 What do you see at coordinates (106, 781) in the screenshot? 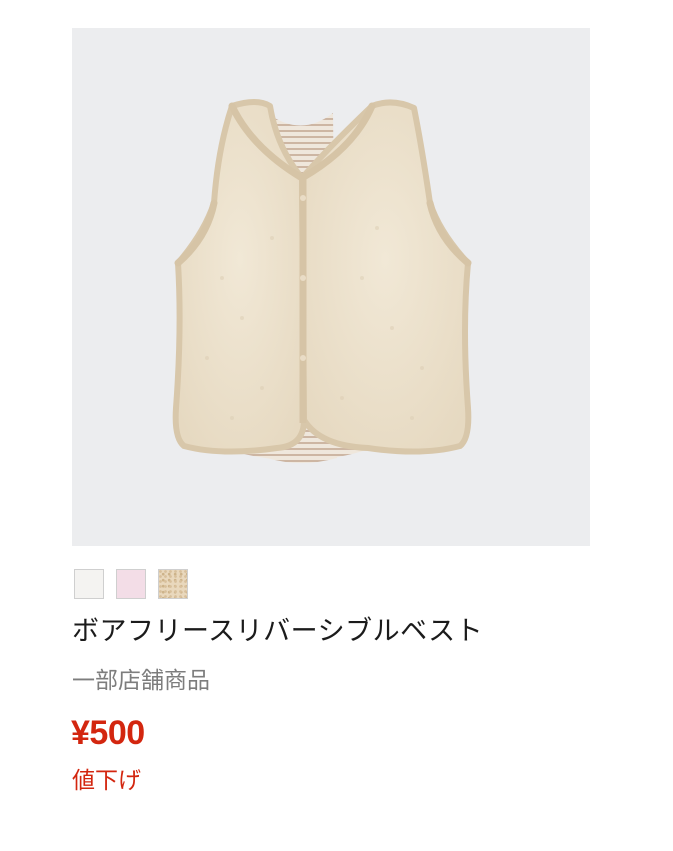
I see `price-reduced-flag: 値下げ` at bounding box center [106, 781].